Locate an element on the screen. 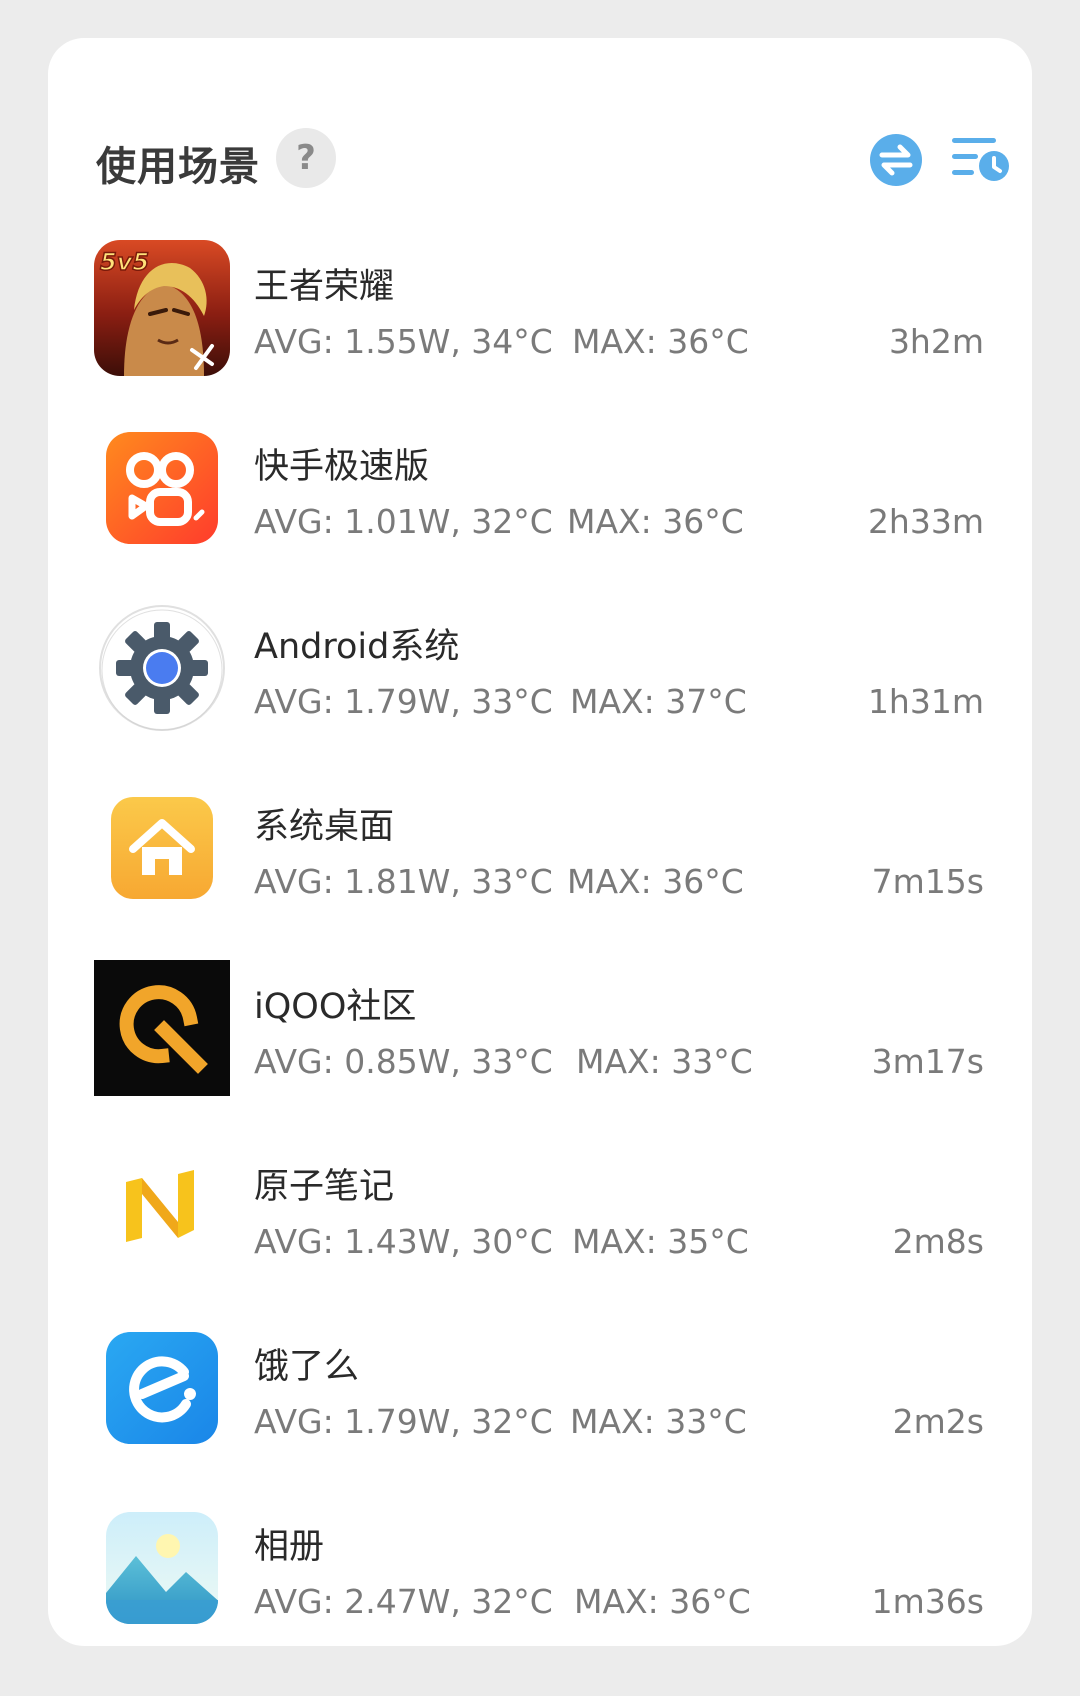  usage-duration: 2m2s is located at coordinates (938, 1421).